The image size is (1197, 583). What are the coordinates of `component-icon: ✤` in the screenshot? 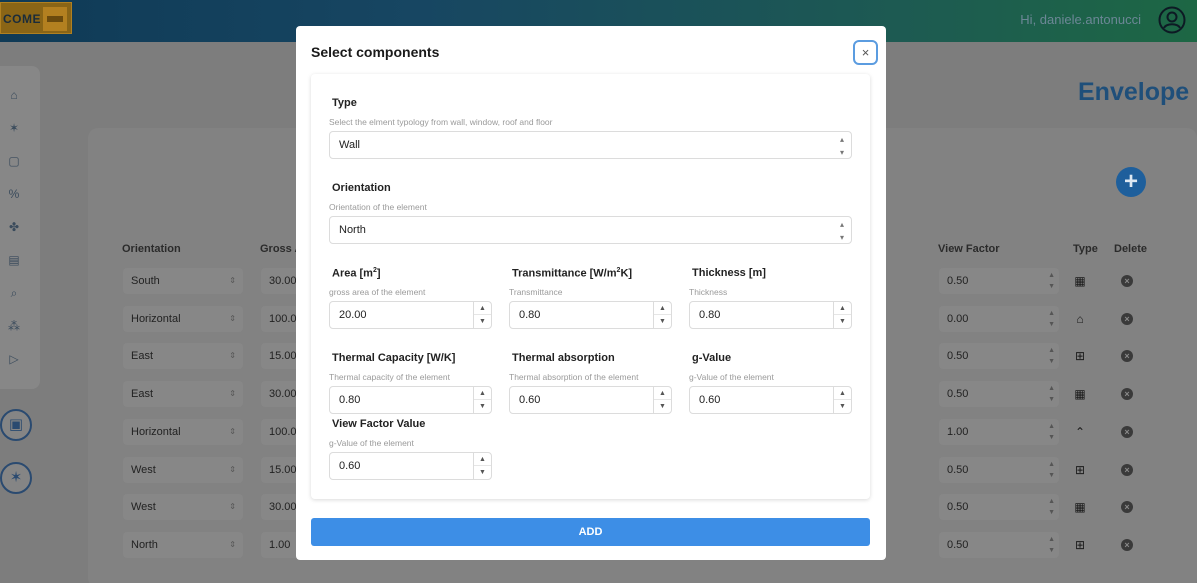 It's located at (14, 227).